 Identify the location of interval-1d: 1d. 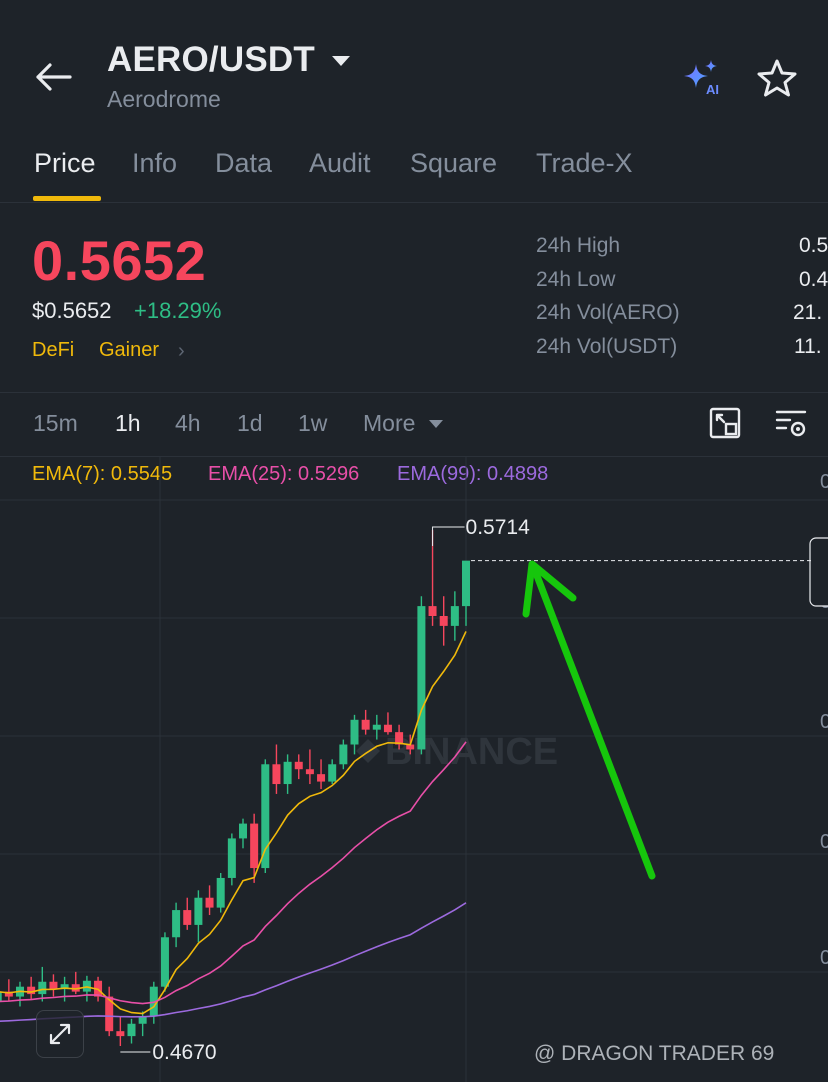
(250, 423).